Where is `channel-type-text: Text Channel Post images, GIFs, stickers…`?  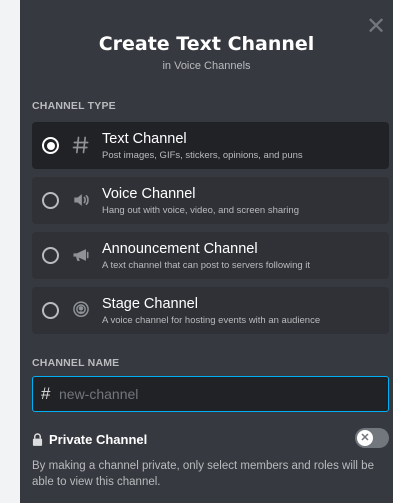 channel-type-text: Text Channel Post images, GIFs, stickers… is located at coordinates (210, 145).